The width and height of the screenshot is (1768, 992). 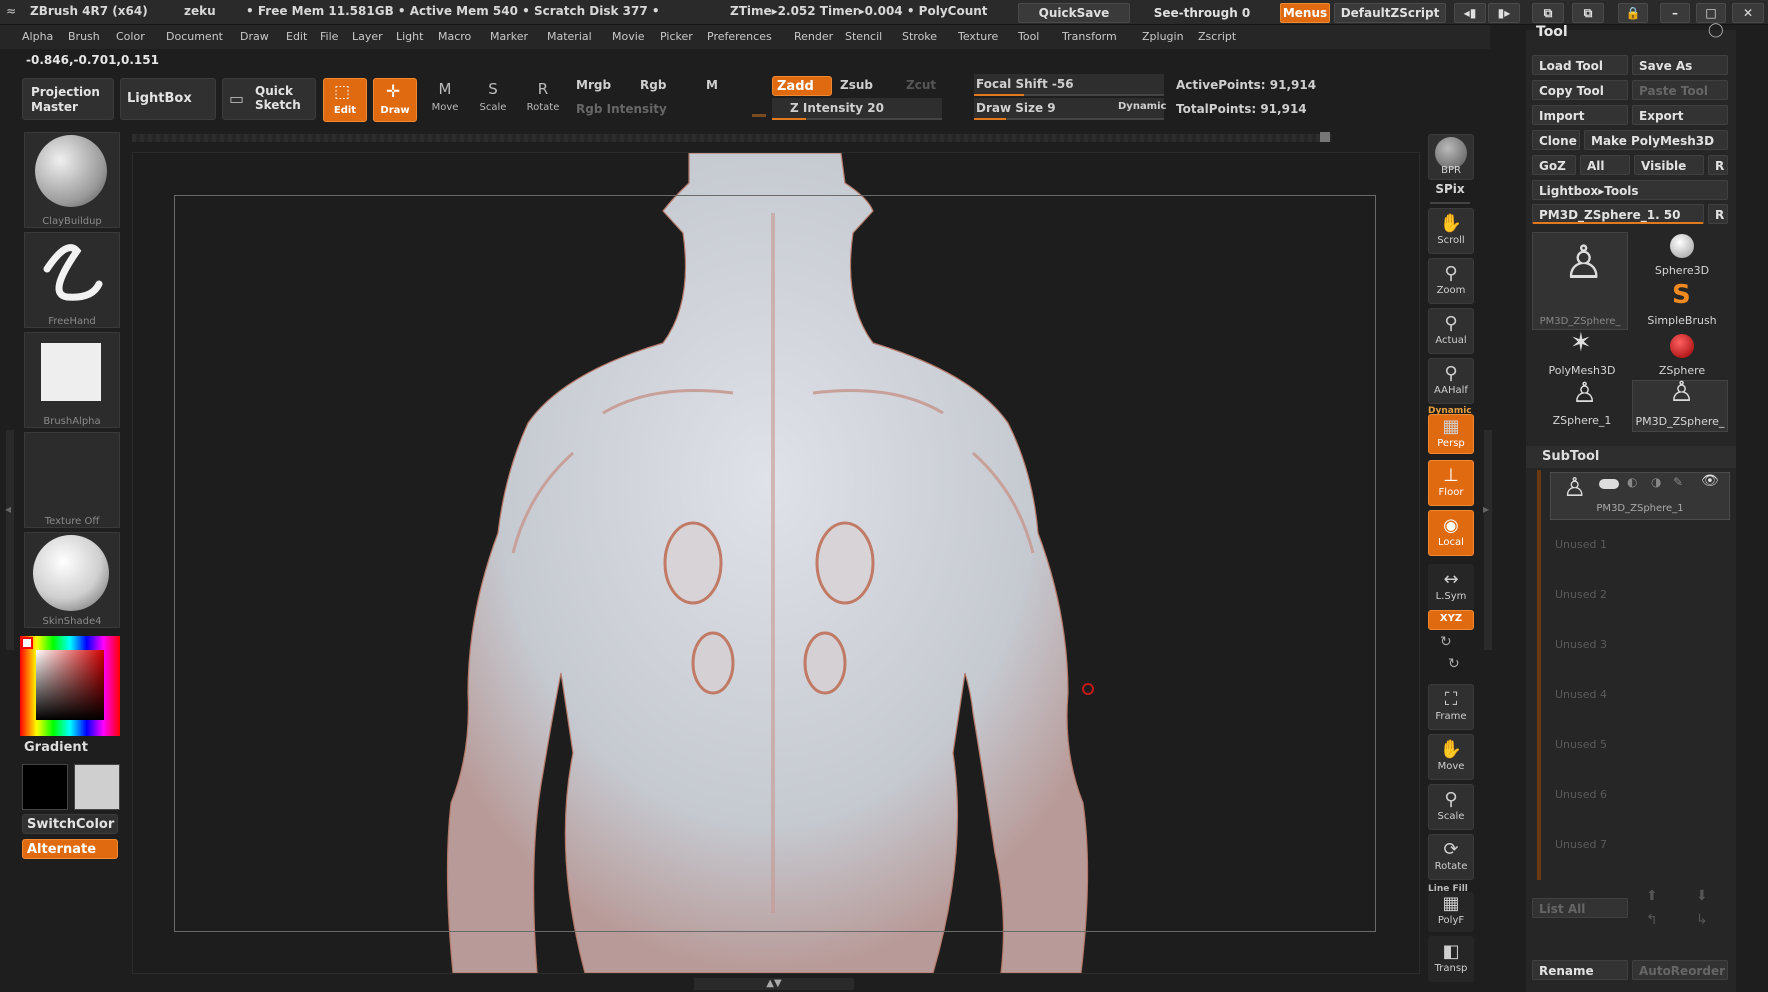 What do you see at coordinates (1451, 757) in the screenshot?
I see `move-view-button: ✋ Move` at bounding box center [1451, 757].